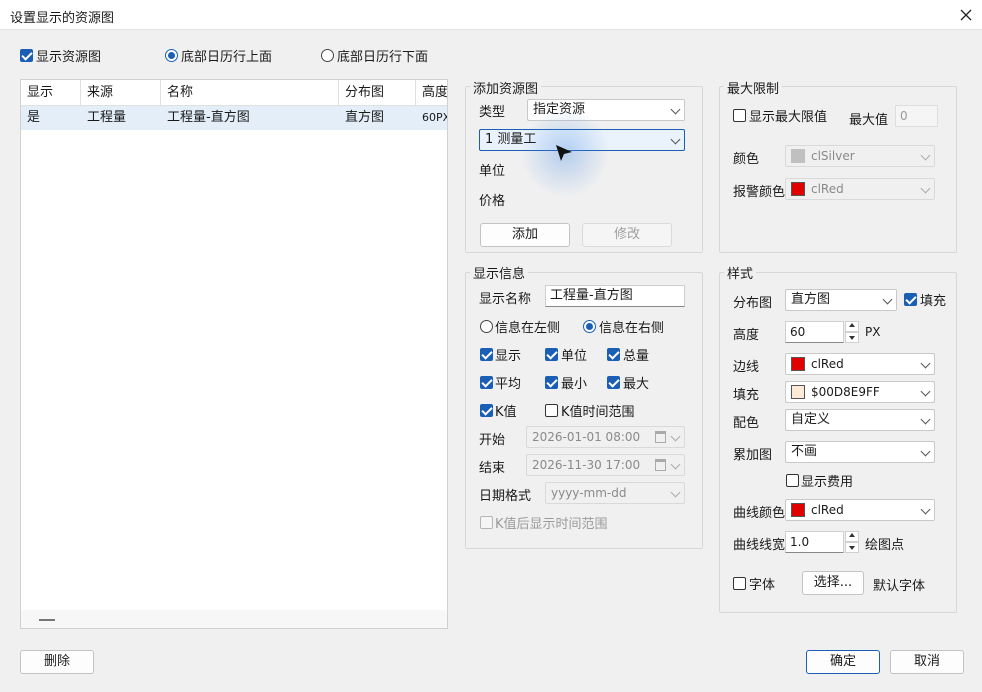  What do you see at coordinates (26, 55) in the screenshot?
I see `show-resource-chart-checkbox` at bounding box center [26, 55].